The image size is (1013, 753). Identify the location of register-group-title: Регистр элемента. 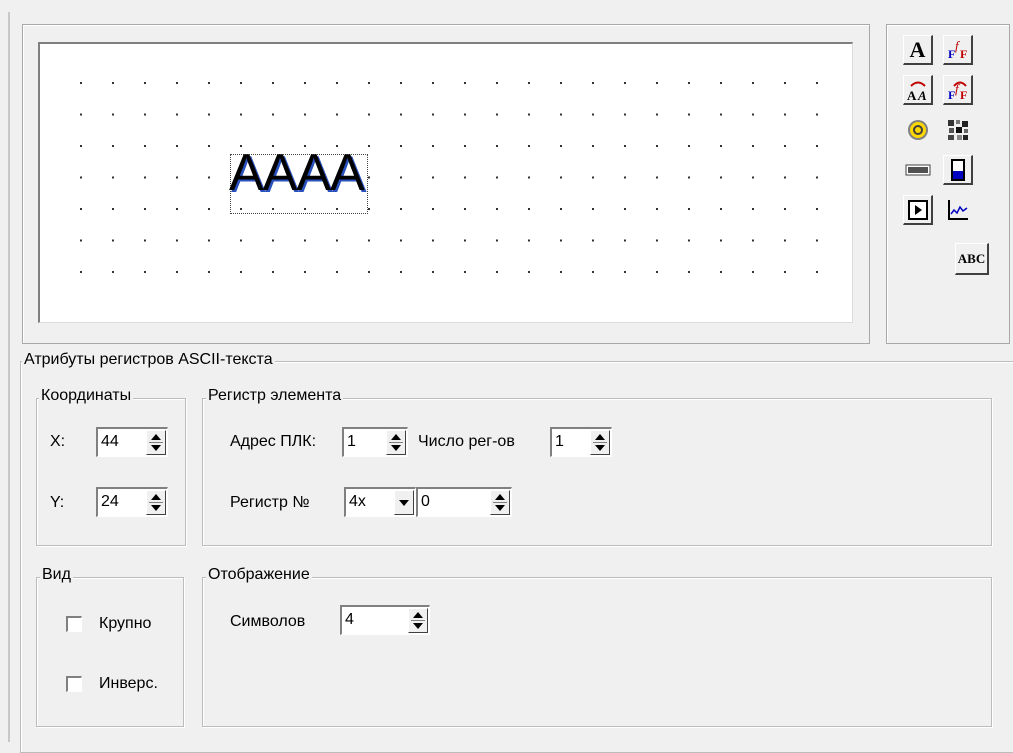
(275, 396).